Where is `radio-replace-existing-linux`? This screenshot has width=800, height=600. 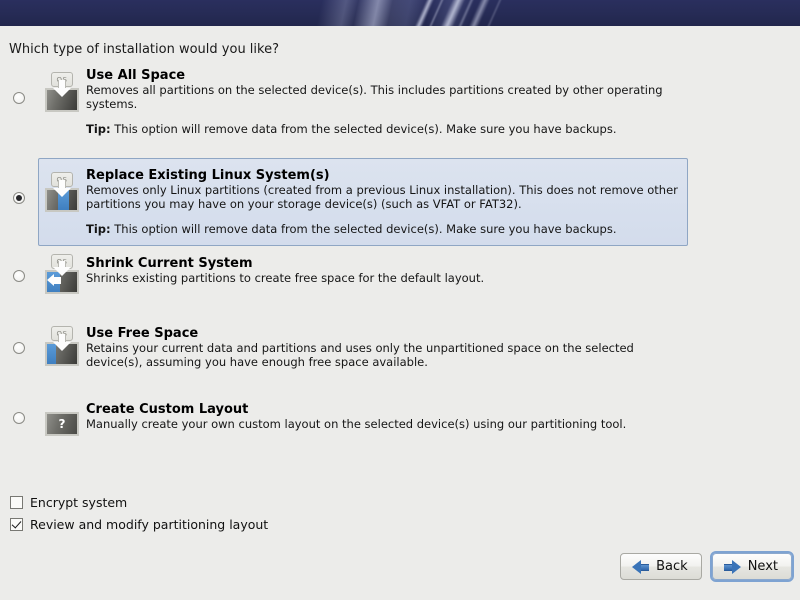
radio-replace-existing-linux is located at coordinates (19, 198).